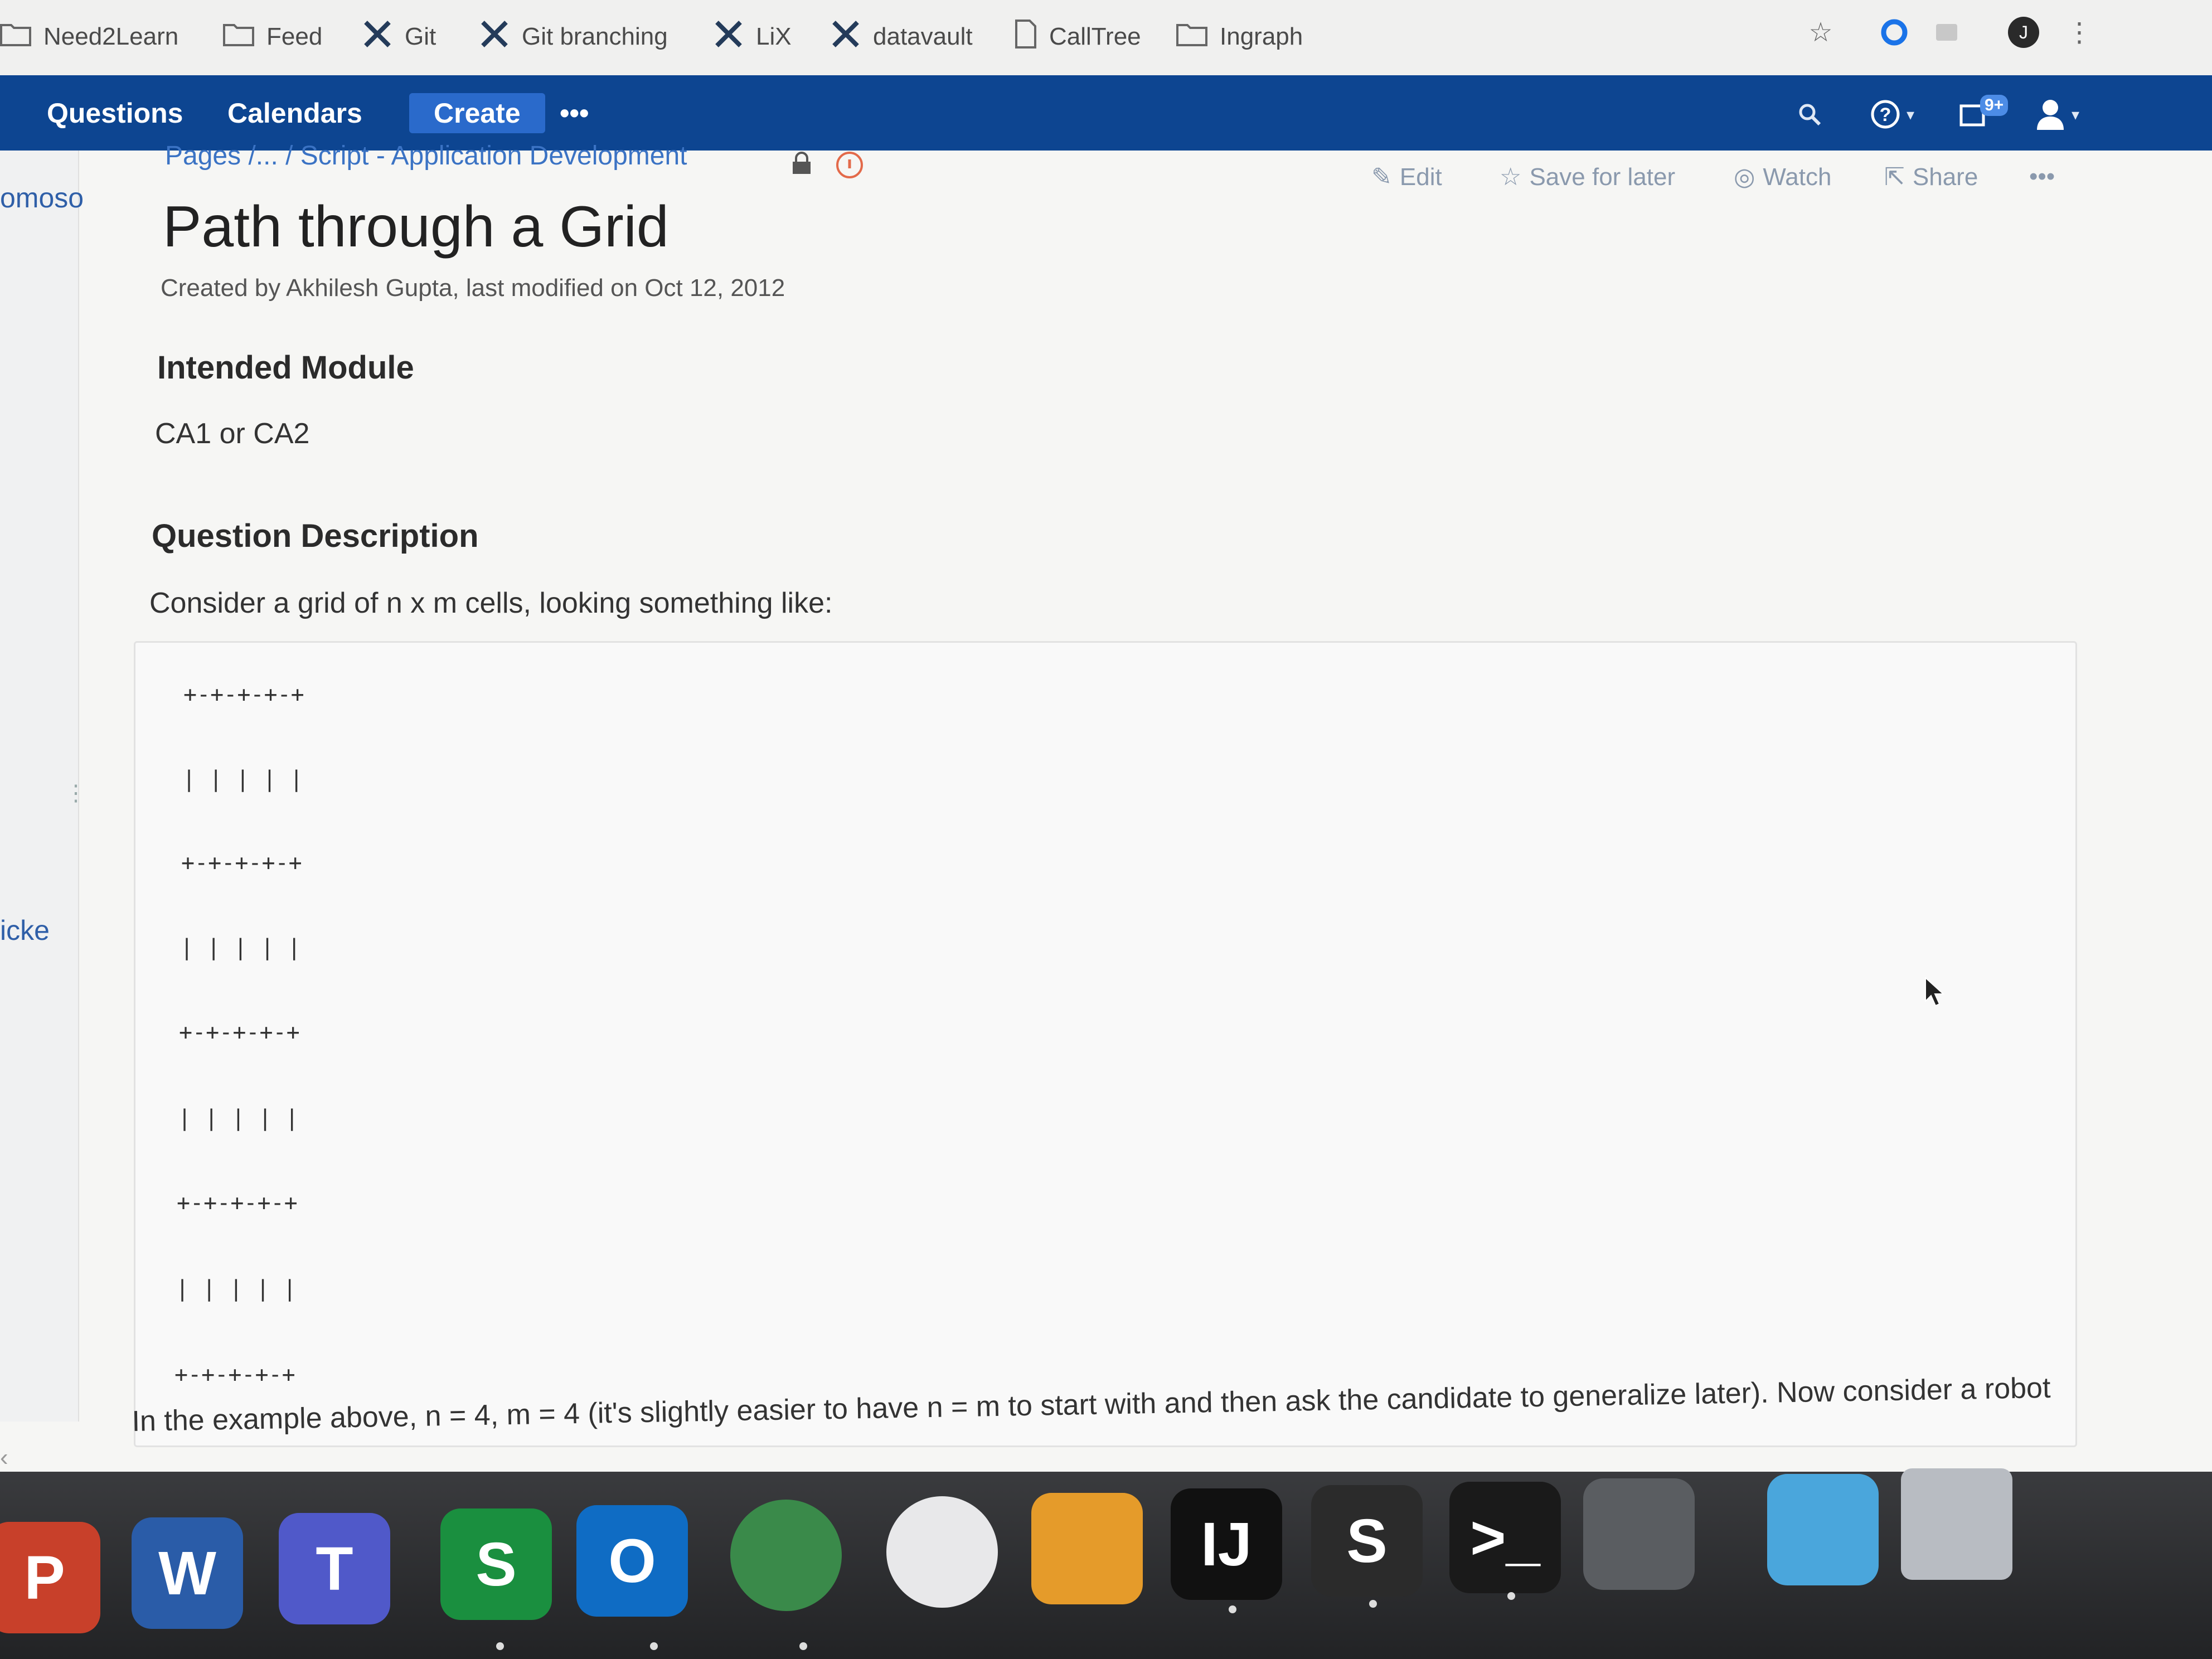  Describe the element at coordinates (1892, 114) in the screenshot. I see `help-icon: ? ▾` at that location.